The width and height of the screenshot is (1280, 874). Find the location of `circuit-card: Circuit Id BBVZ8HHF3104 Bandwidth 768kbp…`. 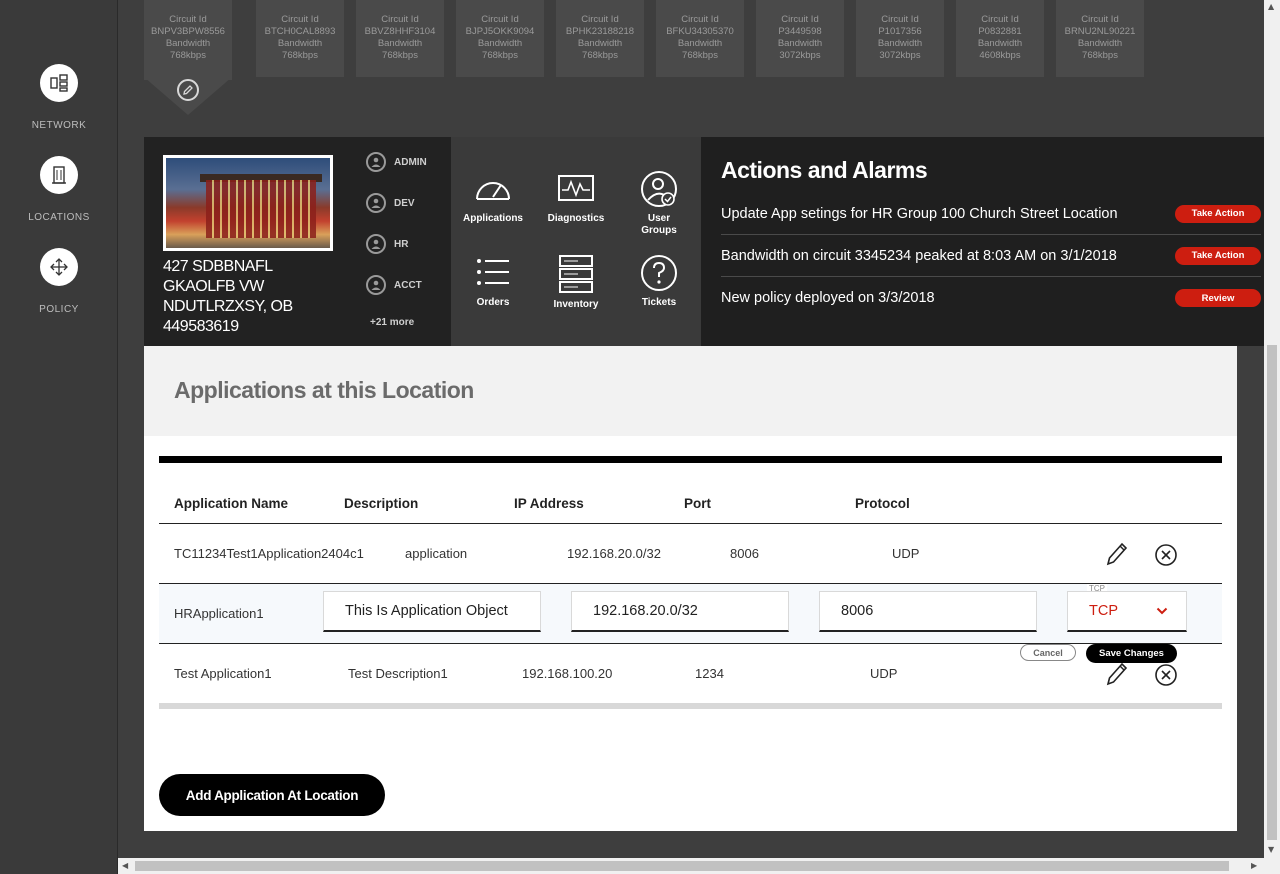

circuit-card: Circuit Id BBVZ8HHF3104 Bandwidth 768kbp… is located at coordinates (400, 38).